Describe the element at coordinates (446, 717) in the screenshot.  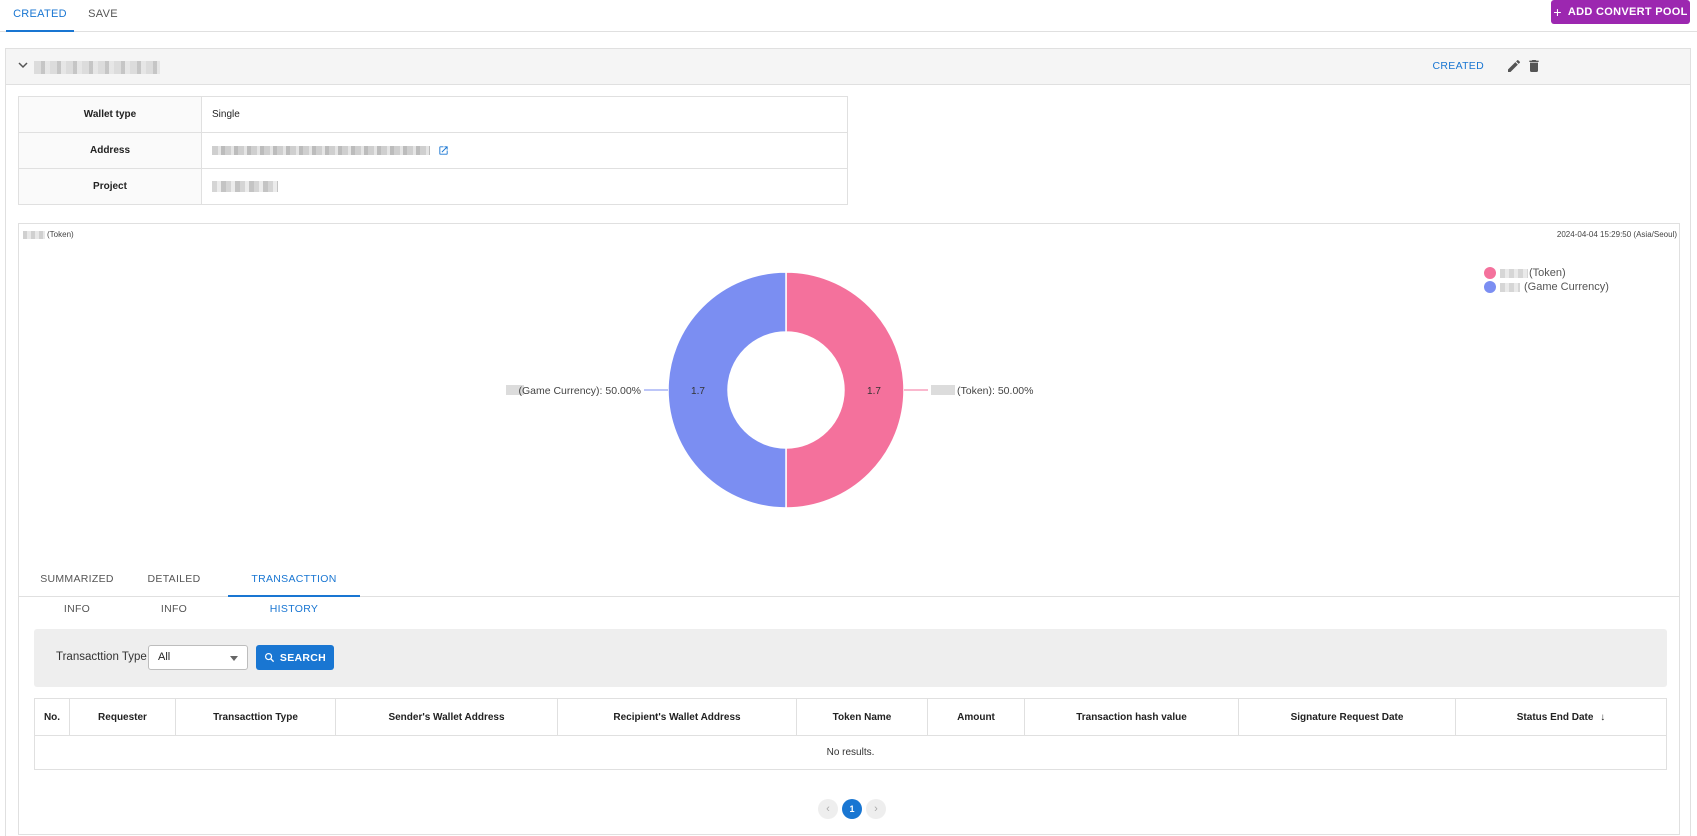
I see `col-sender-wallet: Sender's Wallet Address` at that location.